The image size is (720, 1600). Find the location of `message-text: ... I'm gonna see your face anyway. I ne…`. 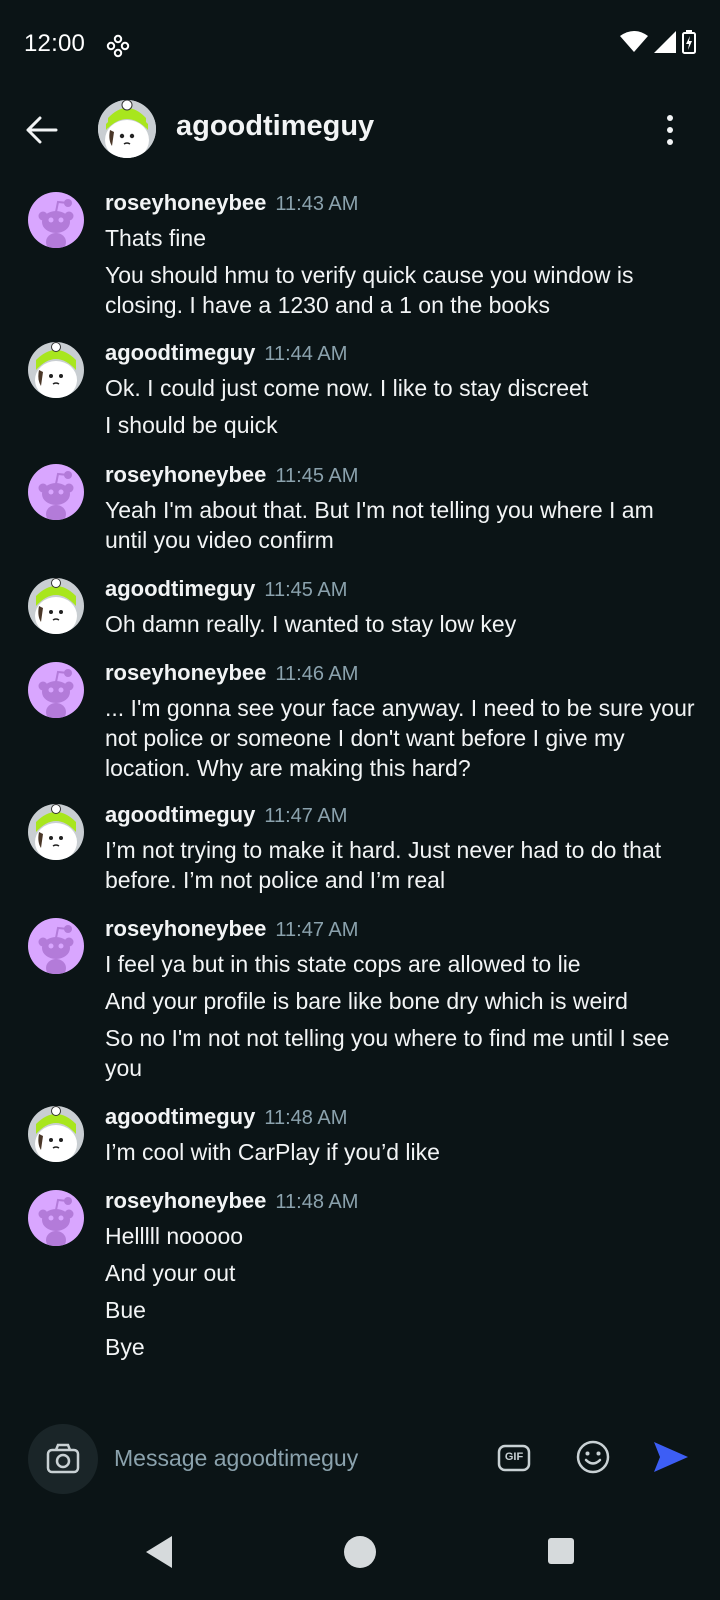

message-text: ... I'm gonna see your face anyway. I ne… is located at coordinates (400, 738).